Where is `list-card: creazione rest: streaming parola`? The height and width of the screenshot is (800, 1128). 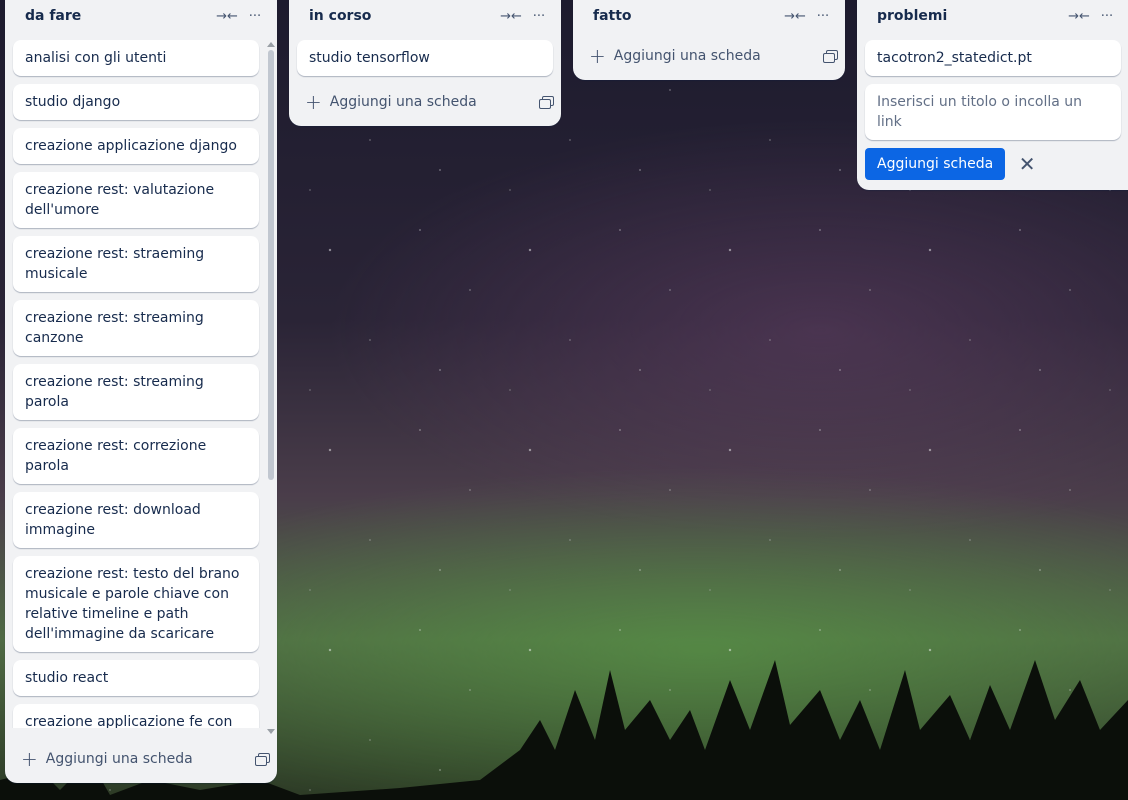 list-card: creazione rest: streaming parola is located at coordinates (136, 392).